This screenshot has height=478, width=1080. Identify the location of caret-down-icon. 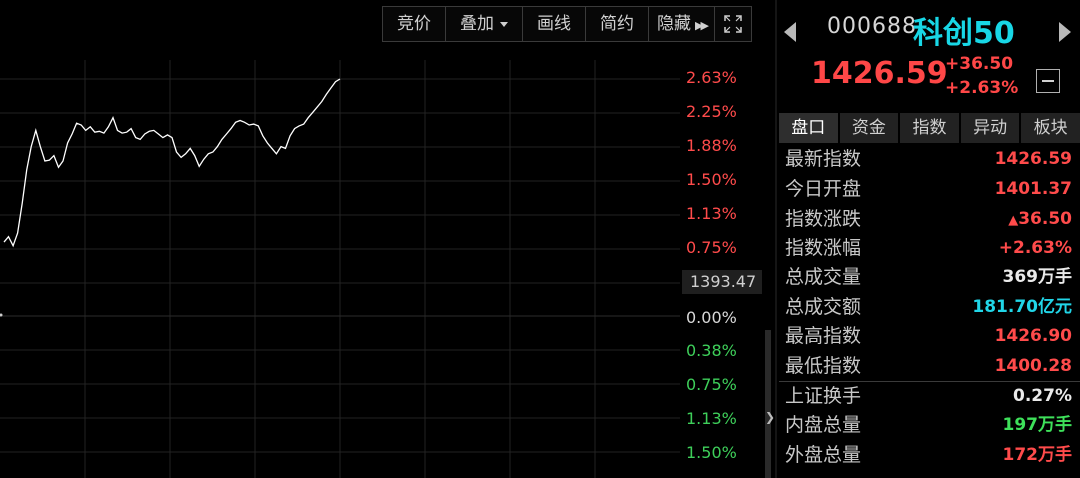
(504, 24).